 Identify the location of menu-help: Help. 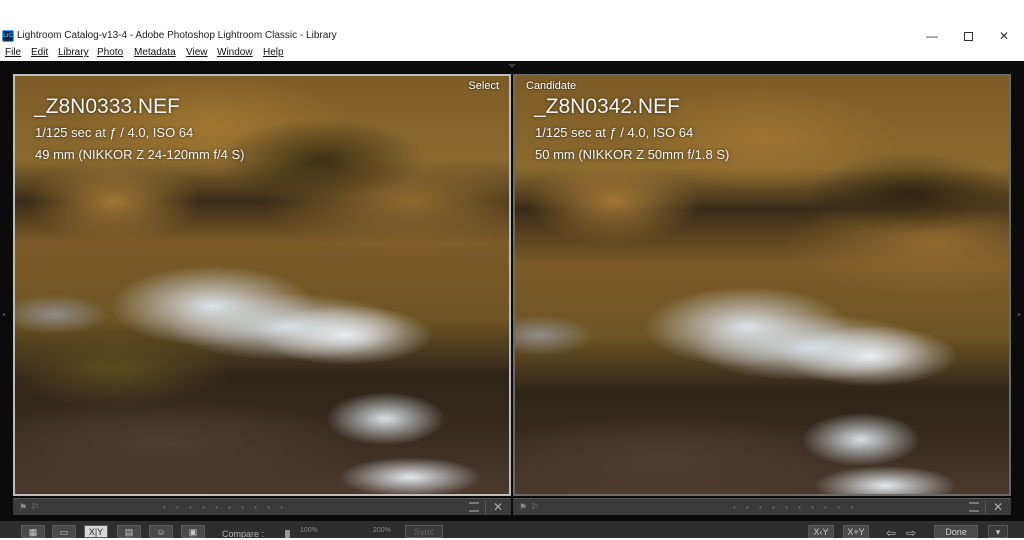
(273, 52).